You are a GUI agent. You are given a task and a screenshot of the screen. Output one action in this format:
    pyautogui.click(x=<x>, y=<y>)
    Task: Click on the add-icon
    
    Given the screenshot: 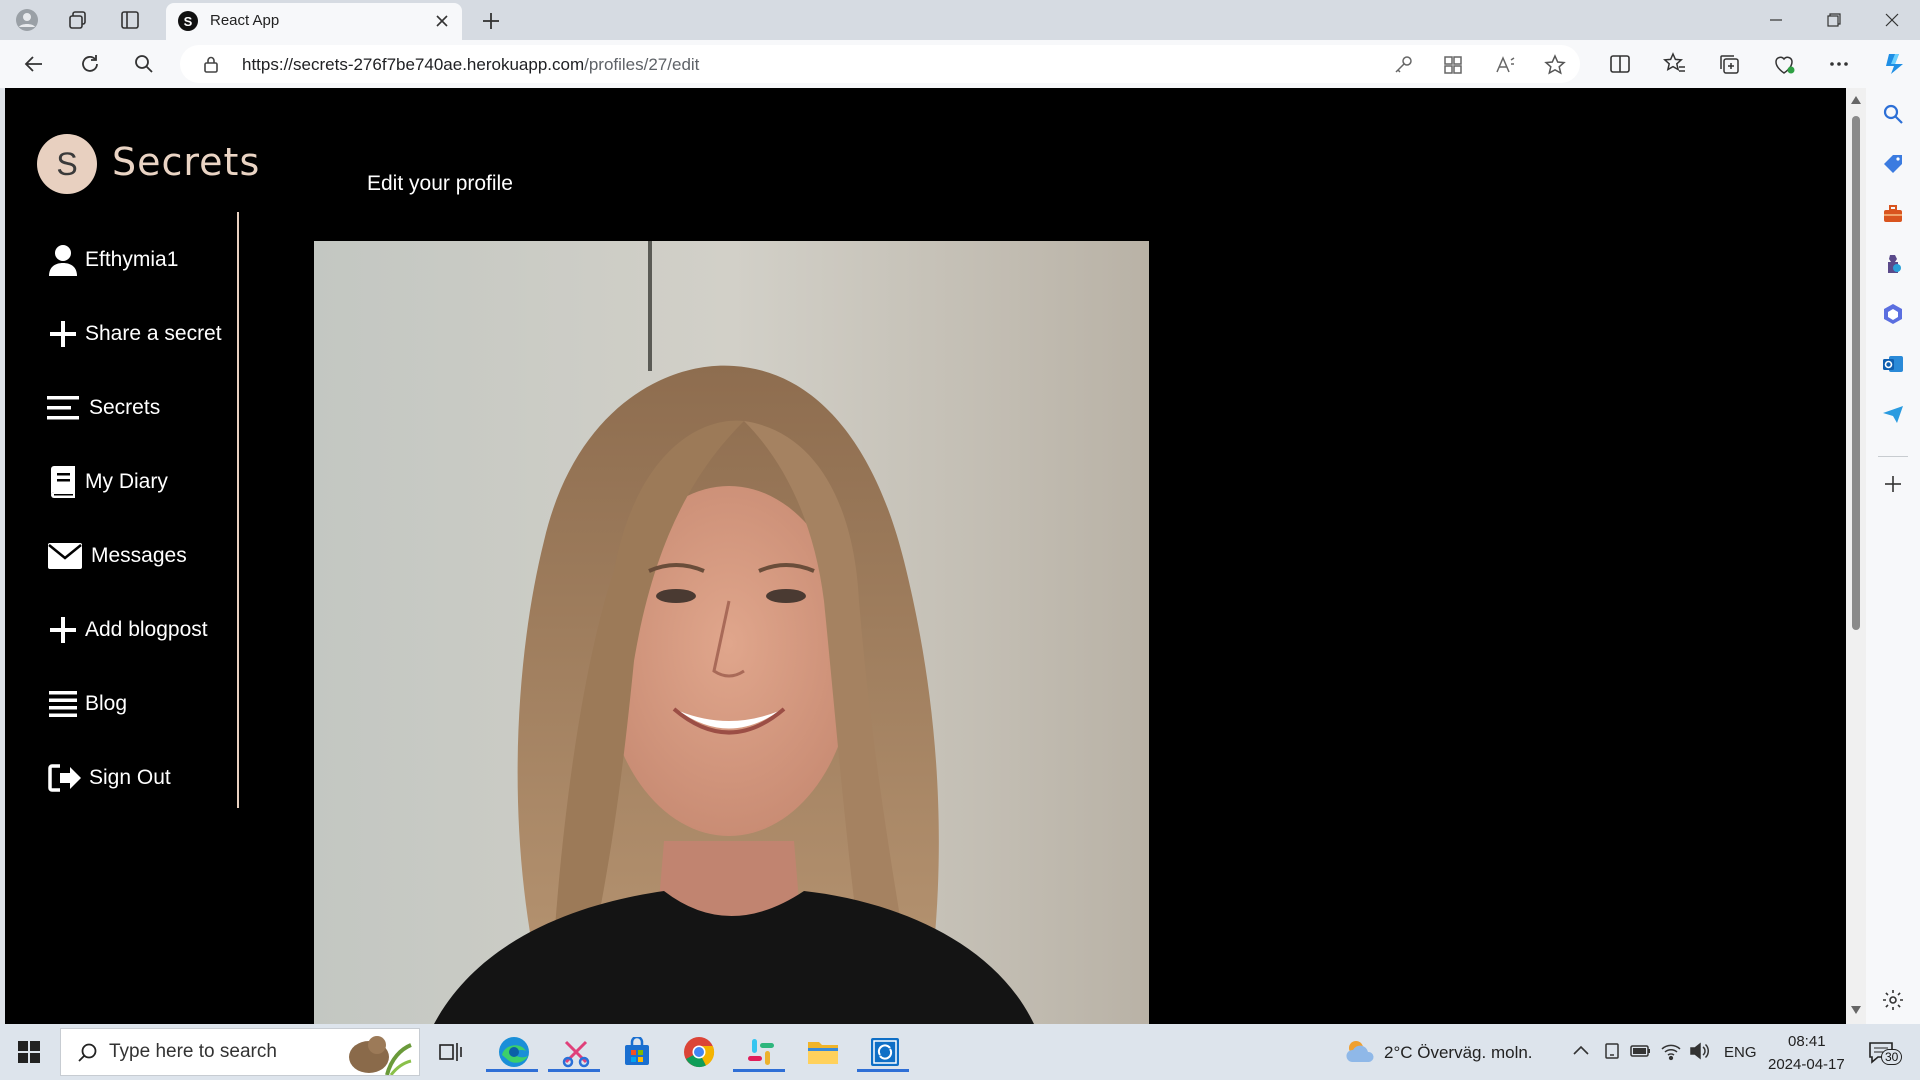 What is the action you would take?
    pyautogui.click(x=1893, y=484)
    